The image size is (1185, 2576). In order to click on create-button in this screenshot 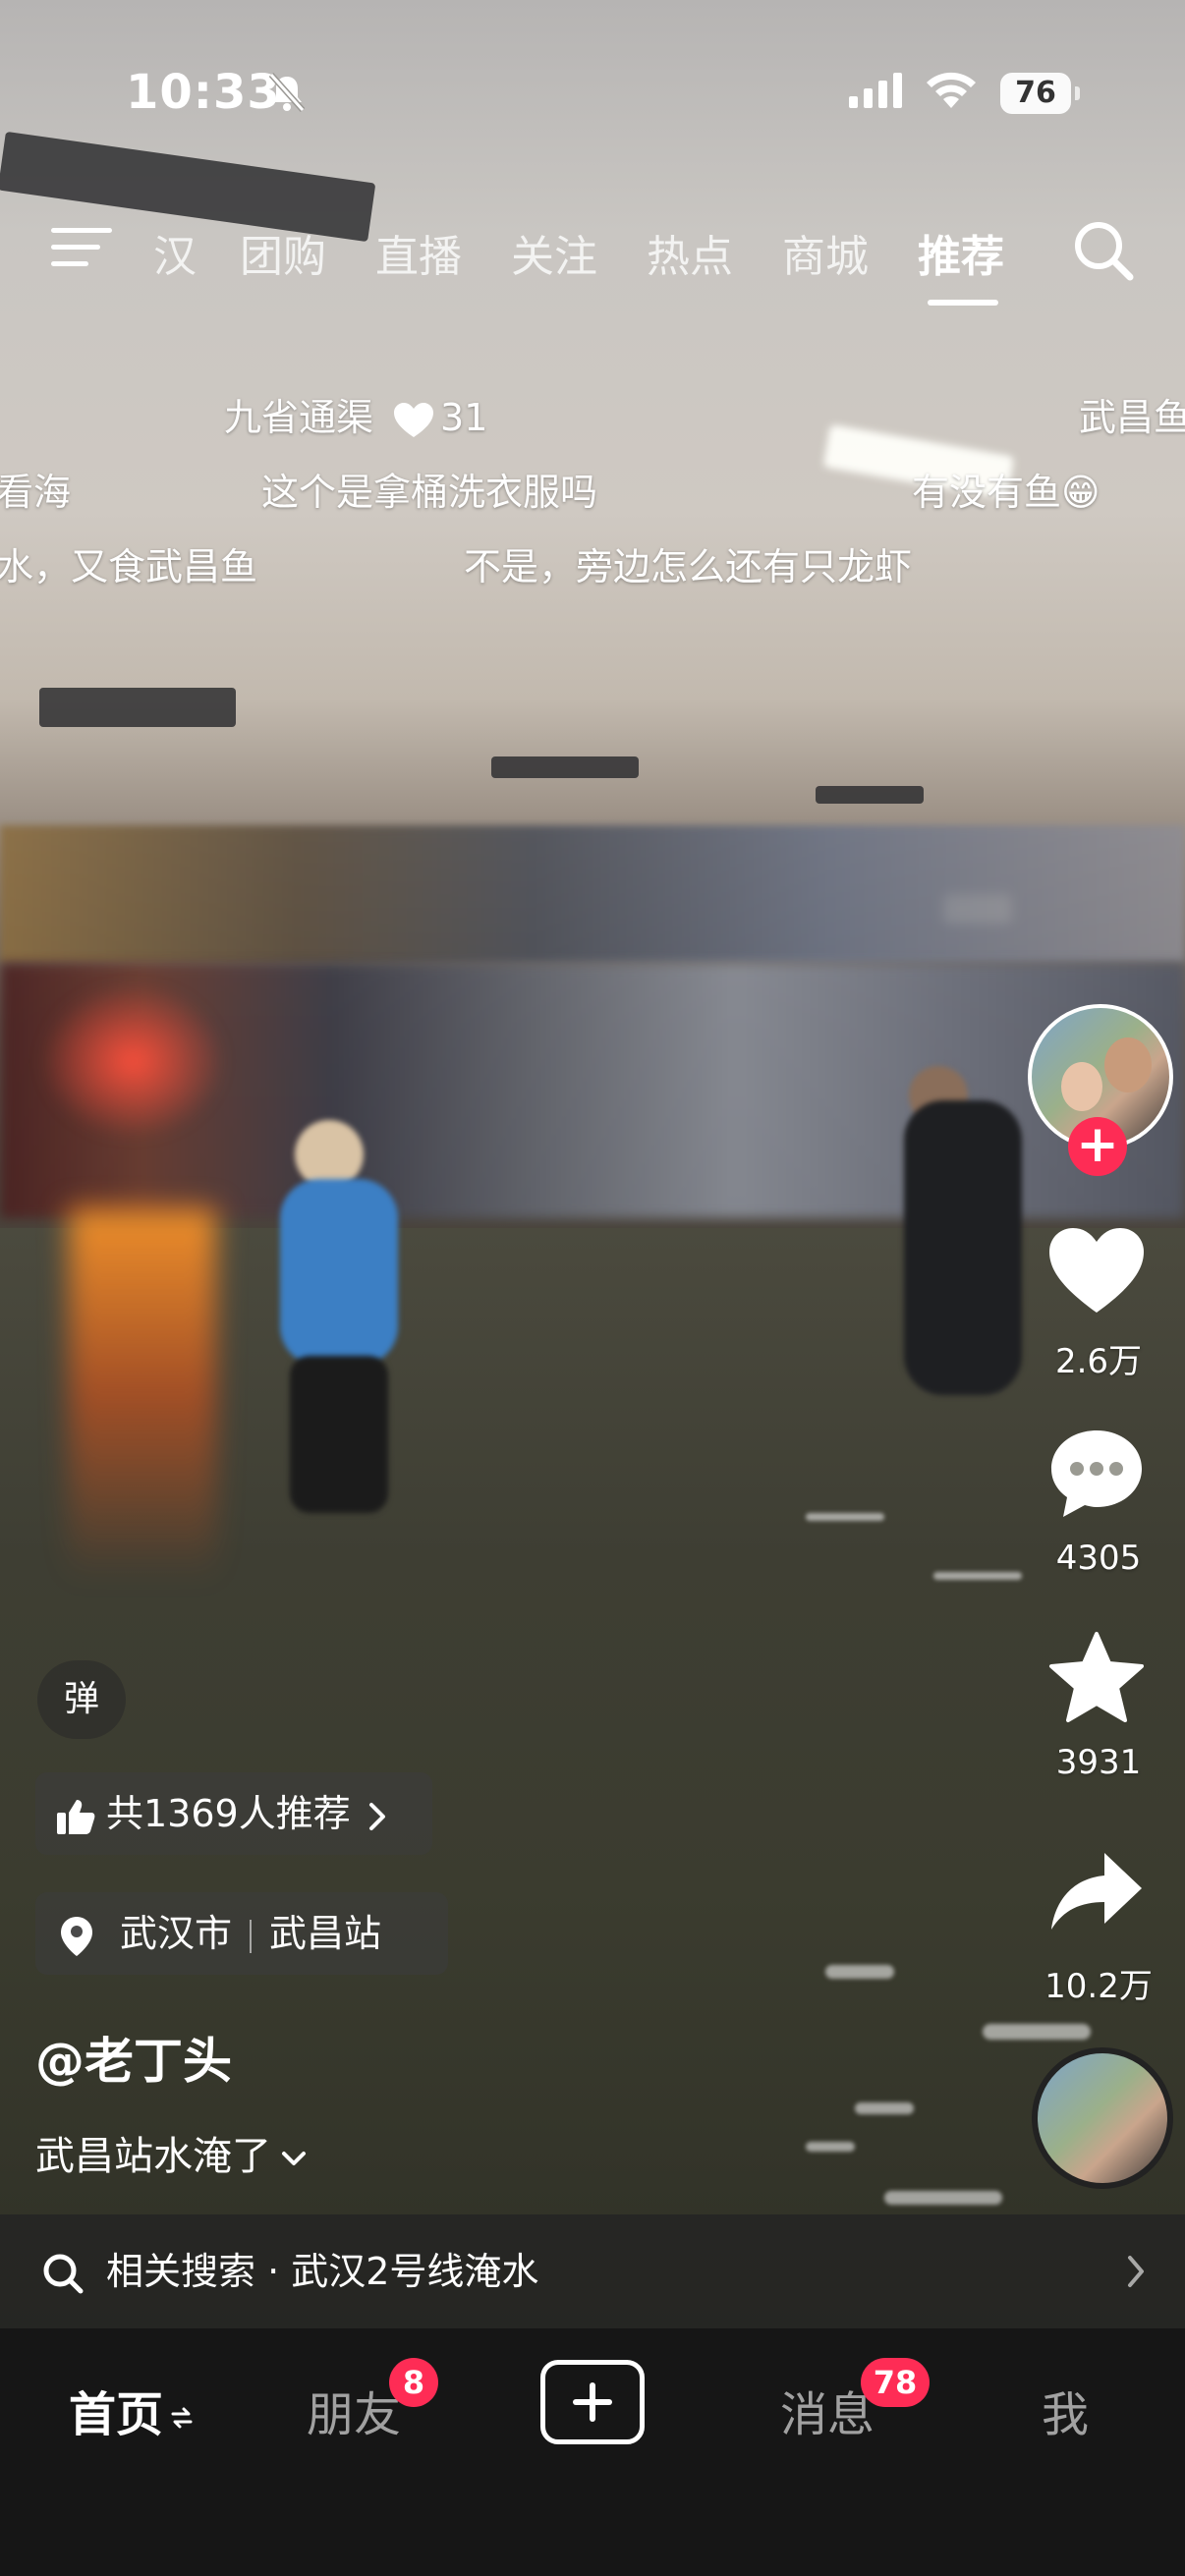, I will do `click(592, 2402)`.